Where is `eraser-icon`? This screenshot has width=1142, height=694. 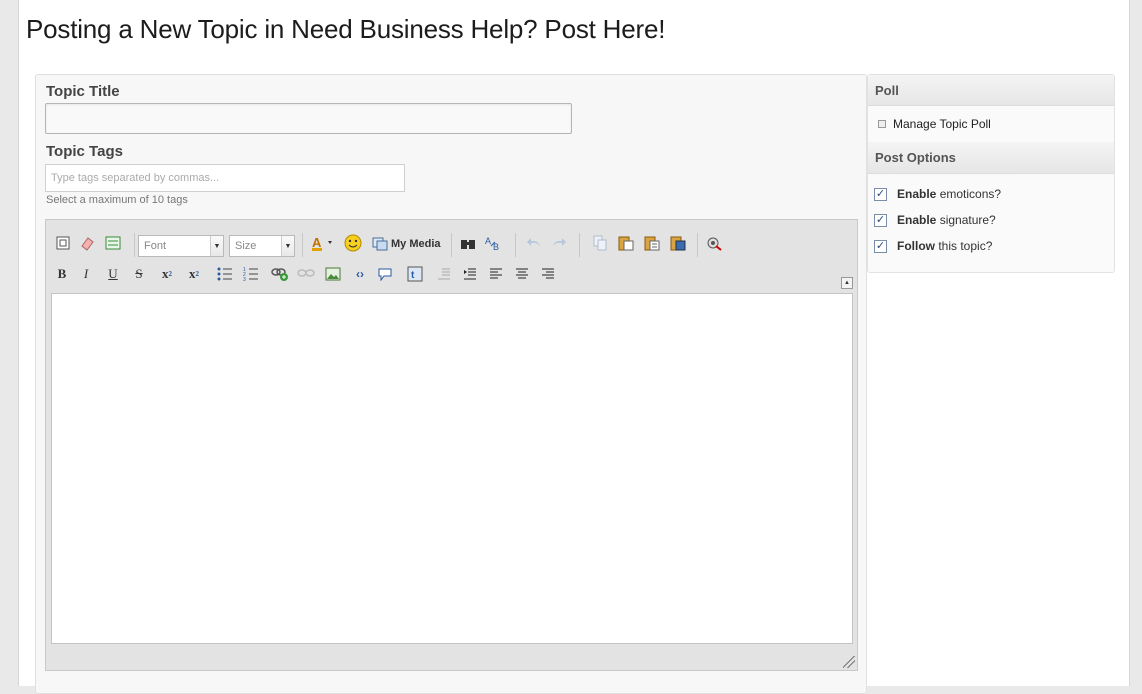
eraser-icon is located at coordinates (87, 243).